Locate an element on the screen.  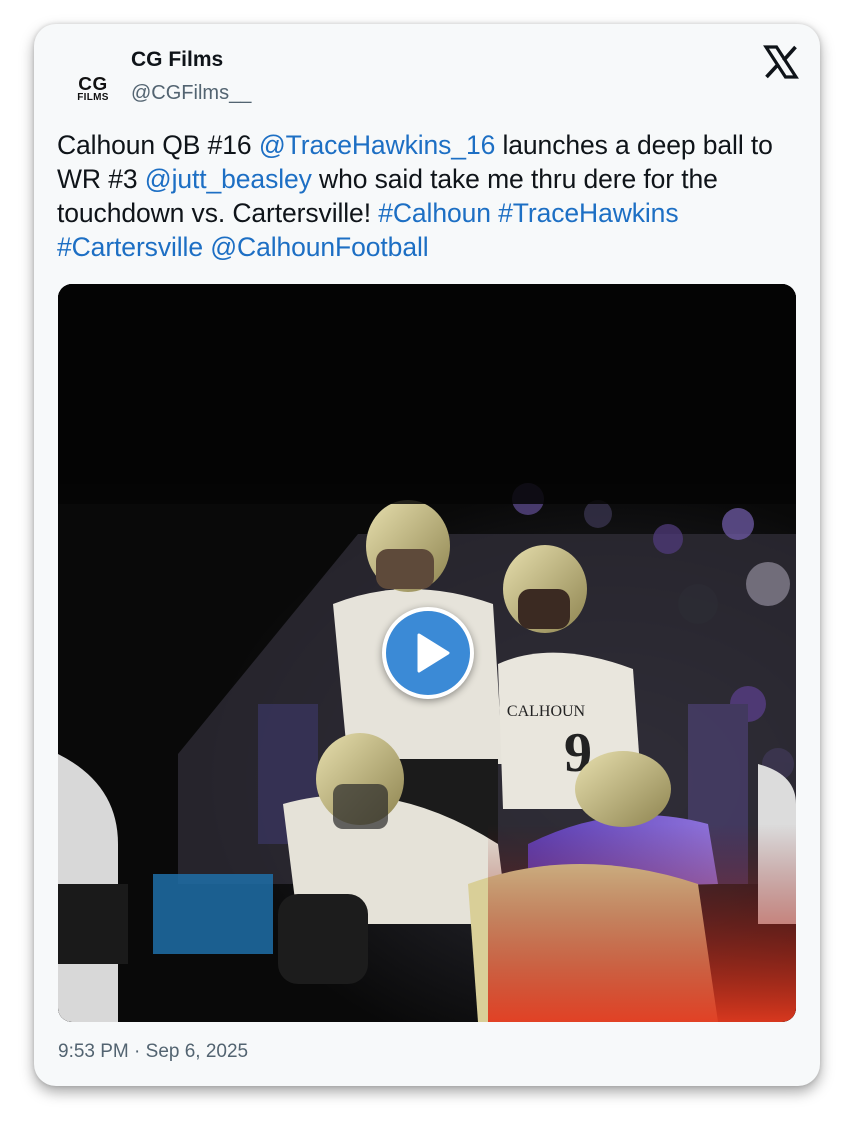
tweet-timestamp: 9:53 PM · Sep 6, 2025 is located at coordinates (153, 1052).